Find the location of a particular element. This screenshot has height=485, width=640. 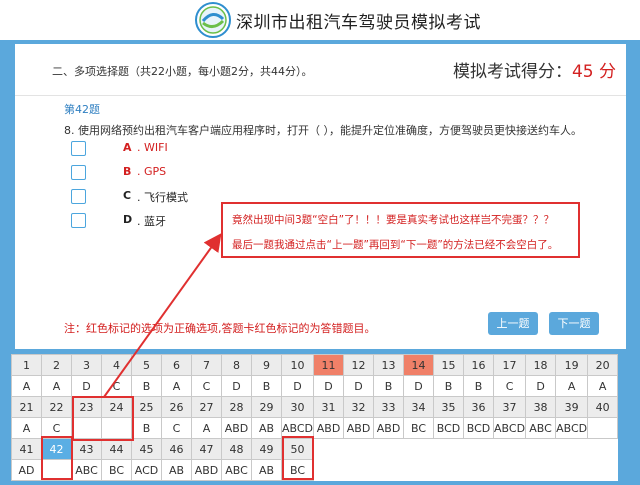

question-cell-8: 8 is located at coordinates (236, 365).